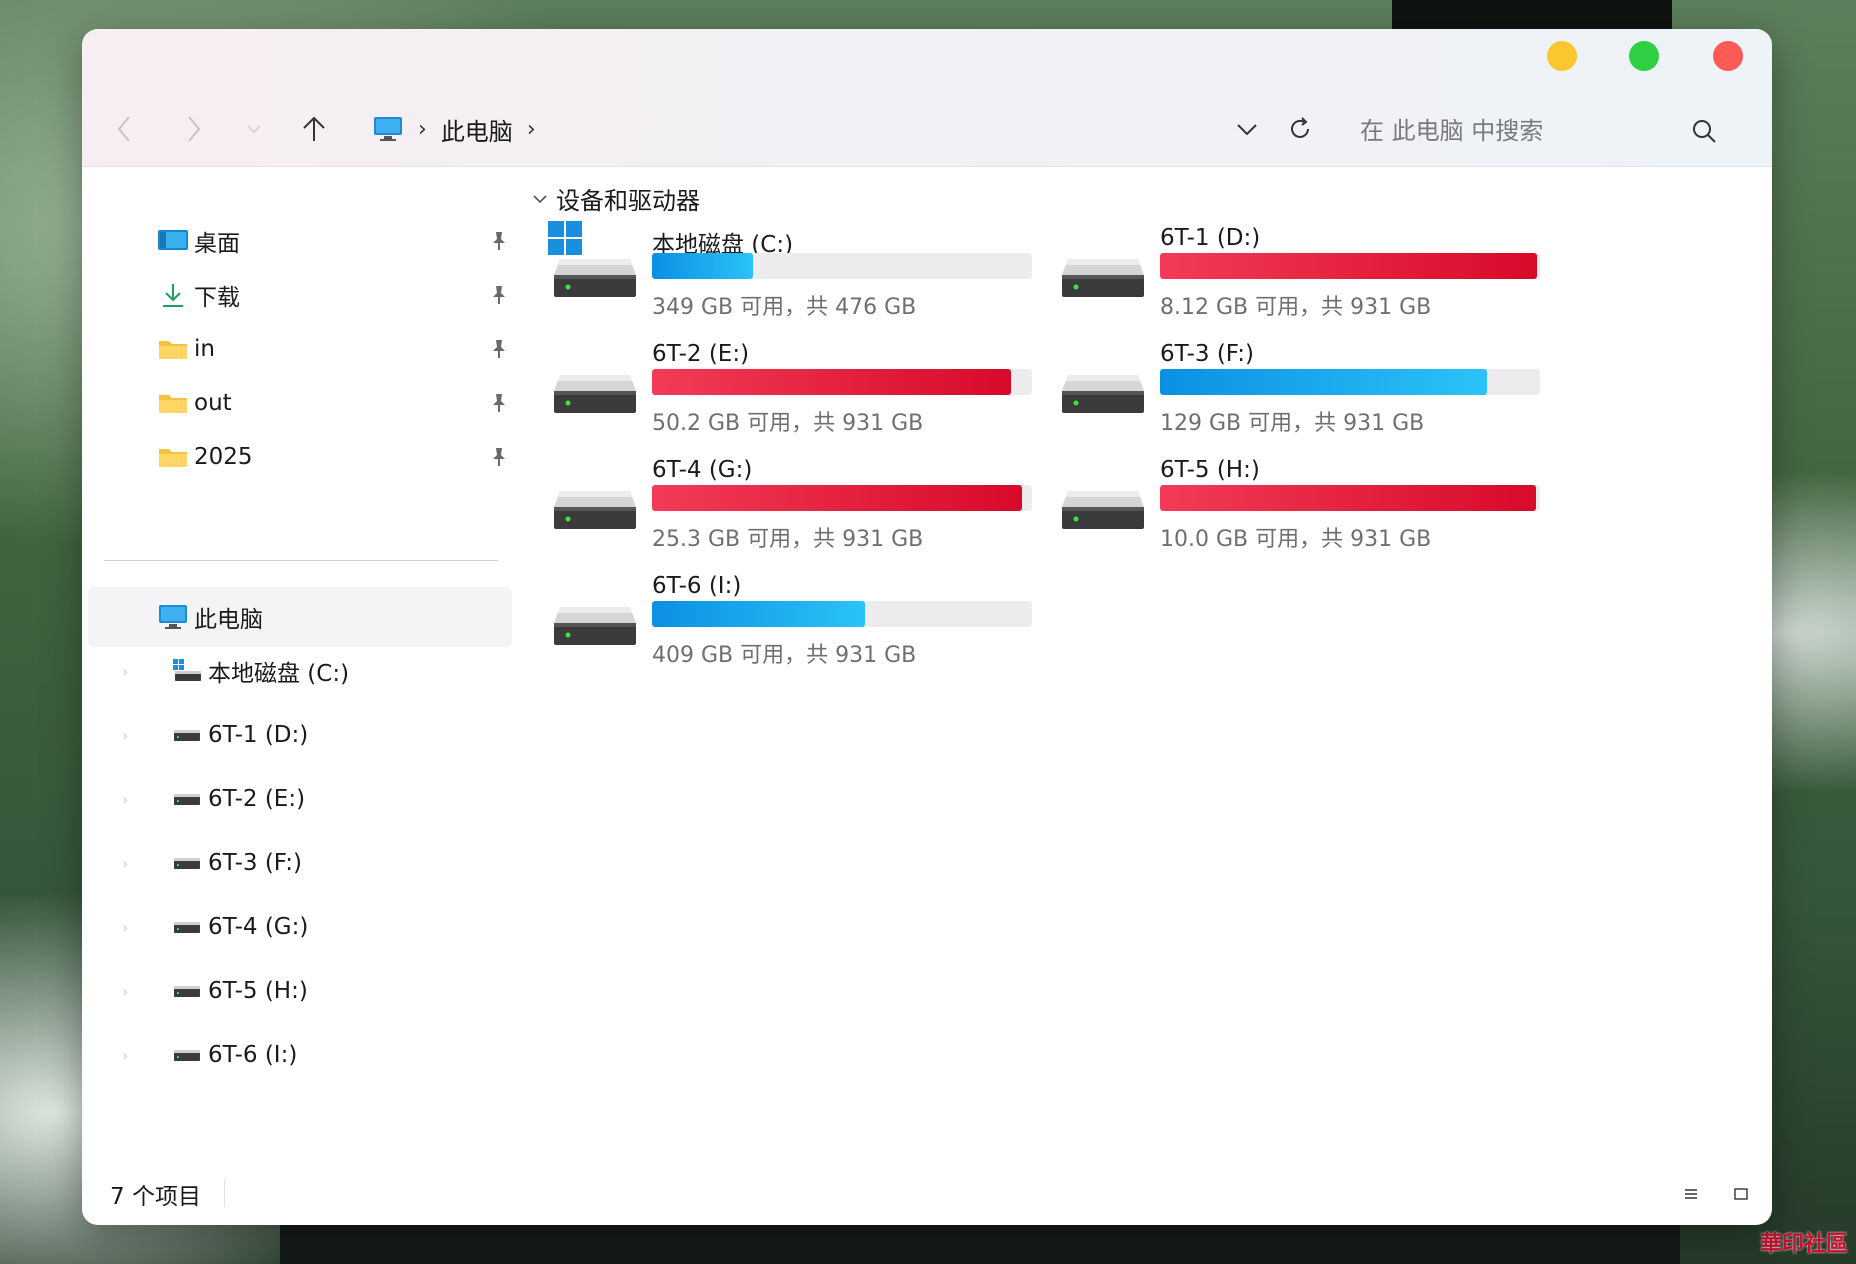 The width and height of the screenshot is (1856, 1264). What do you see at coordinates (1644, 56) in the screenshot?
I see `maximize-button` at bounding box center [1644, 56].